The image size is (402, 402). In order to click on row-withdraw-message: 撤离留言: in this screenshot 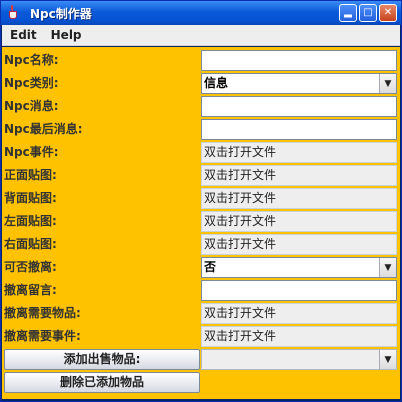, I will do `click(201, 290)`.